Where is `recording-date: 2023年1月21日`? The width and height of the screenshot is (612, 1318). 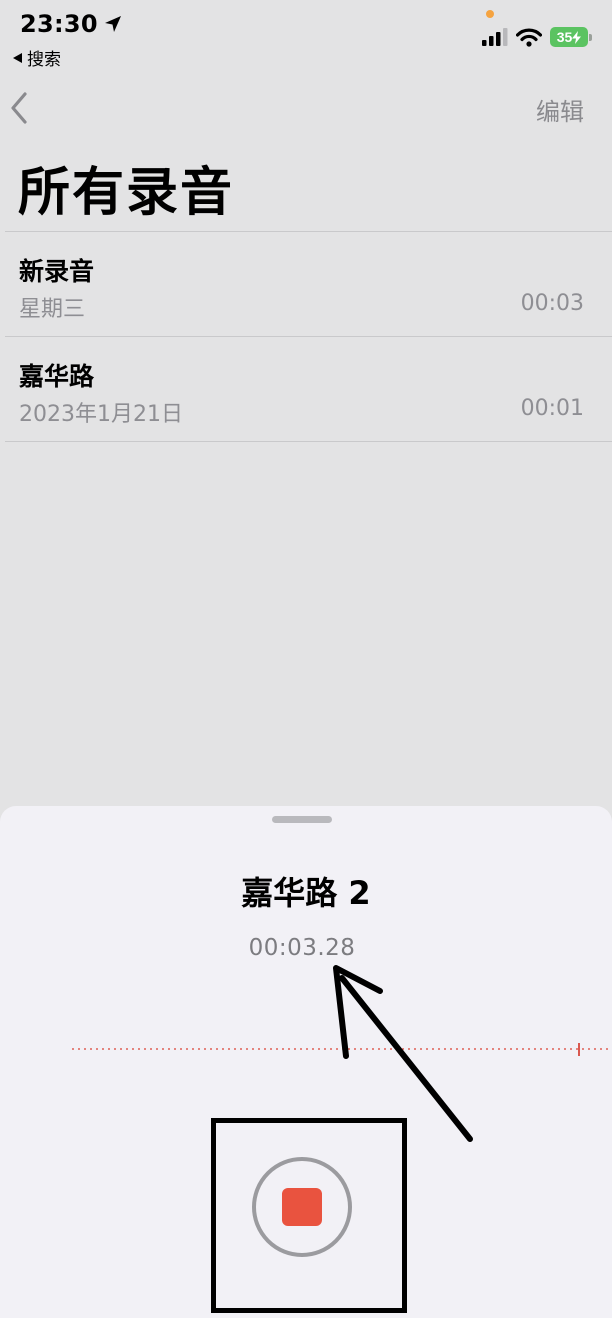 recording-date: 2023年1月21日 is located at coordinates (101, 414).